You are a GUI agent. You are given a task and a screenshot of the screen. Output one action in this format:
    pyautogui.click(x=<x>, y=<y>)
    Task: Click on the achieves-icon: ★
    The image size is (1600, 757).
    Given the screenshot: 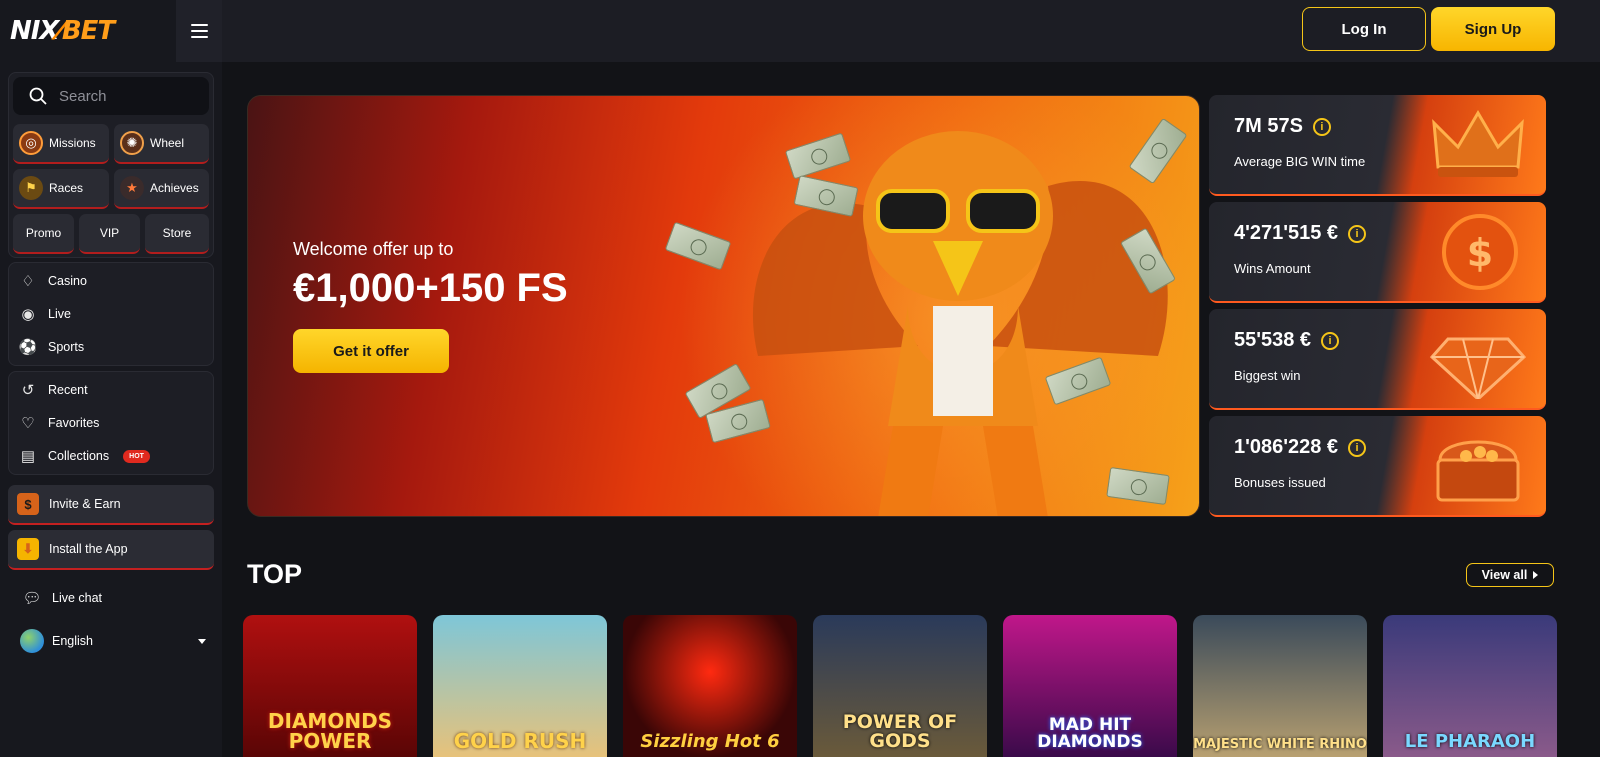 What is the action you would take?
    pyautogui.click(x=132, y=188)
    